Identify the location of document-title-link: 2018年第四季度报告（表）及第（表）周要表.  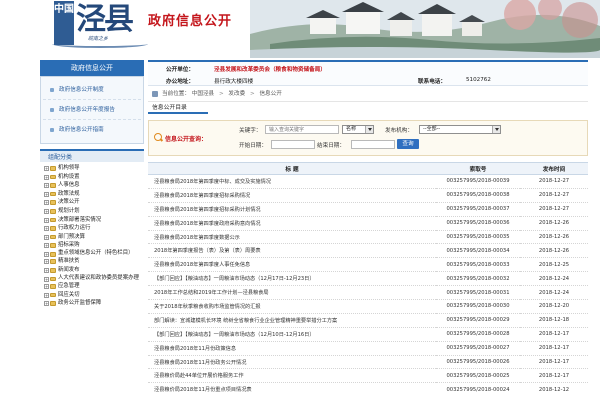
(292, 251).